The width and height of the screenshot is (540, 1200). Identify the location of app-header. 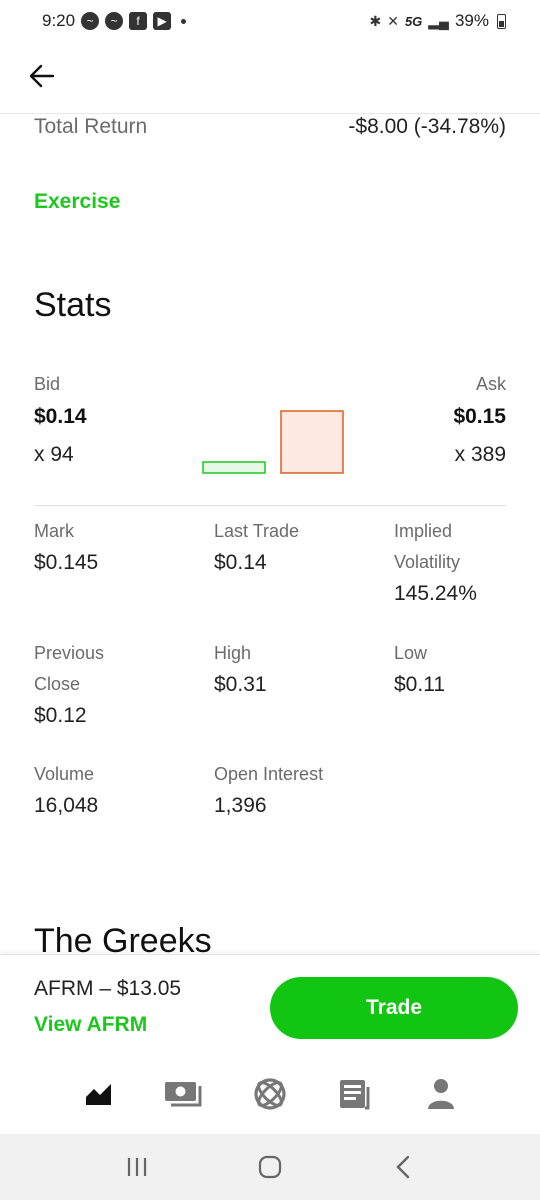
(270, 78).